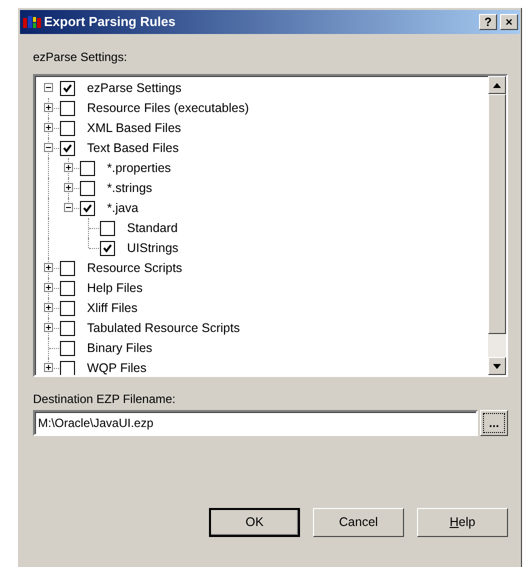 The width and height of the screenshot is (529, 567). Describe the element at coordinates (116, 366) in the screenshot. I see `tree-item-label: WQP Files` at that location.